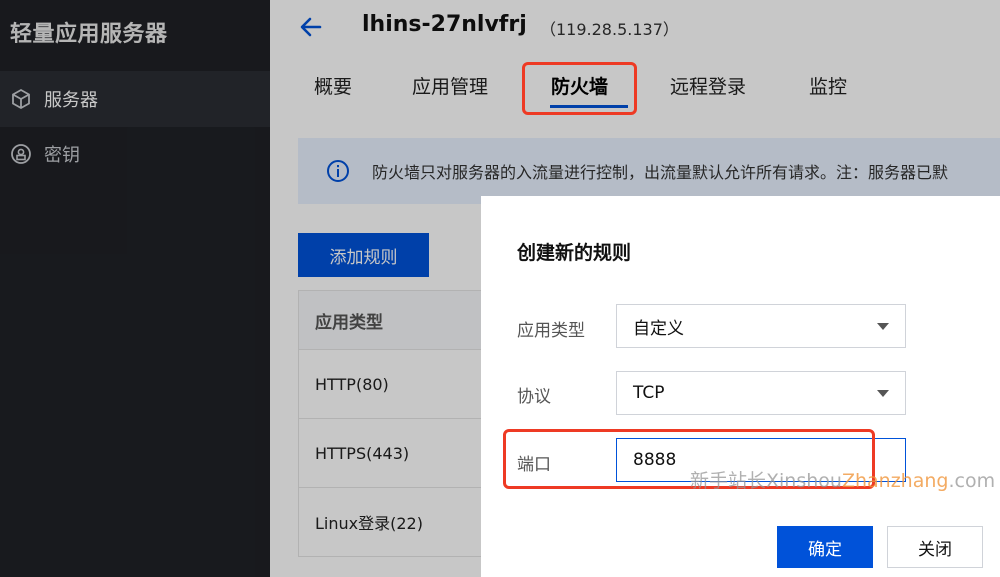 The height and width of the screenshot is (577, 1000). Describe the element at coordinates (825, 547) in the screenshot. I see `confirm-button: 确定` at that location.